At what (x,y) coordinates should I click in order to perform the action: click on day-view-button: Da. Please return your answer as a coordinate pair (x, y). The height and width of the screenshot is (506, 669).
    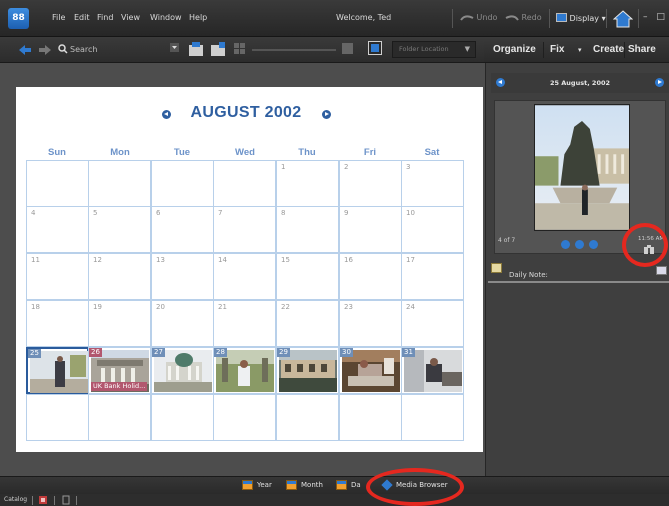
    Looking at the image, I should click on (356, 485).